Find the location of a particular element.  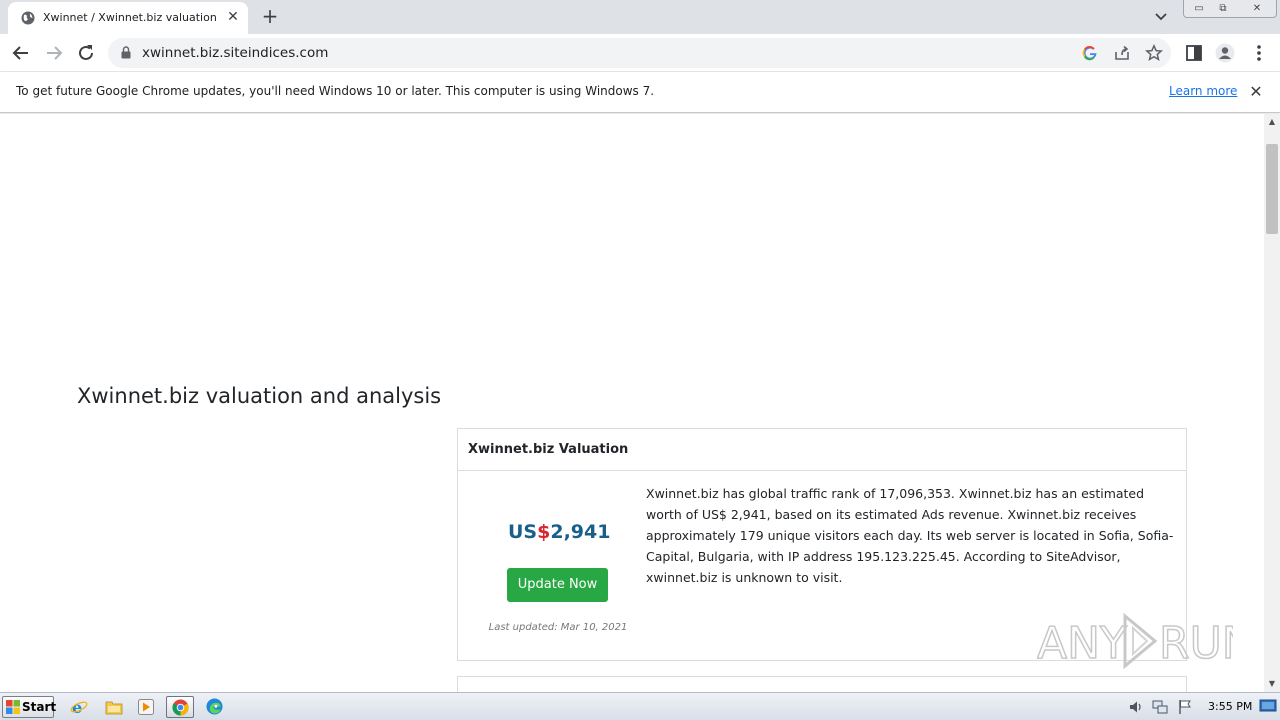

start-button: Start is located at coordinates (29, 707).